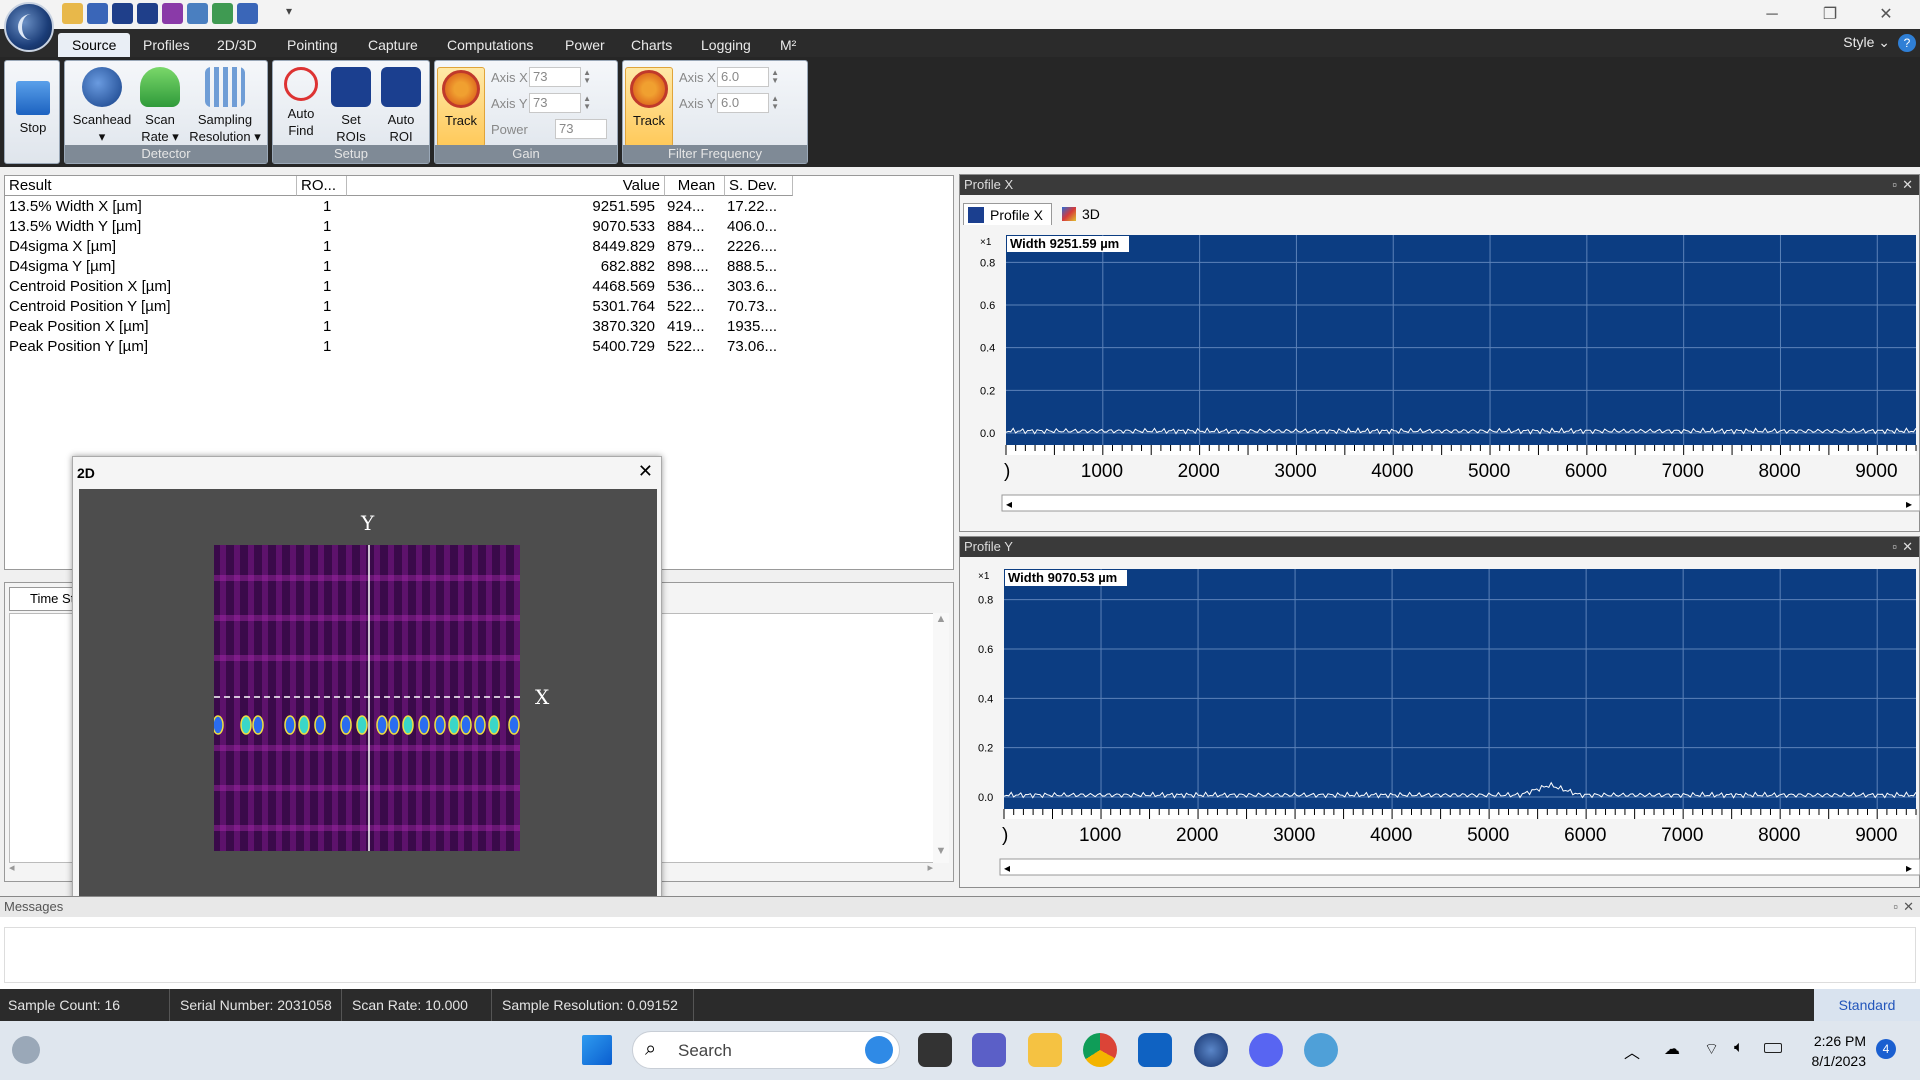 Image resolution: width=1920 pixels, height=1080 pixels. I want to click on auto-find-button: Auto Find, so click(301, 103).